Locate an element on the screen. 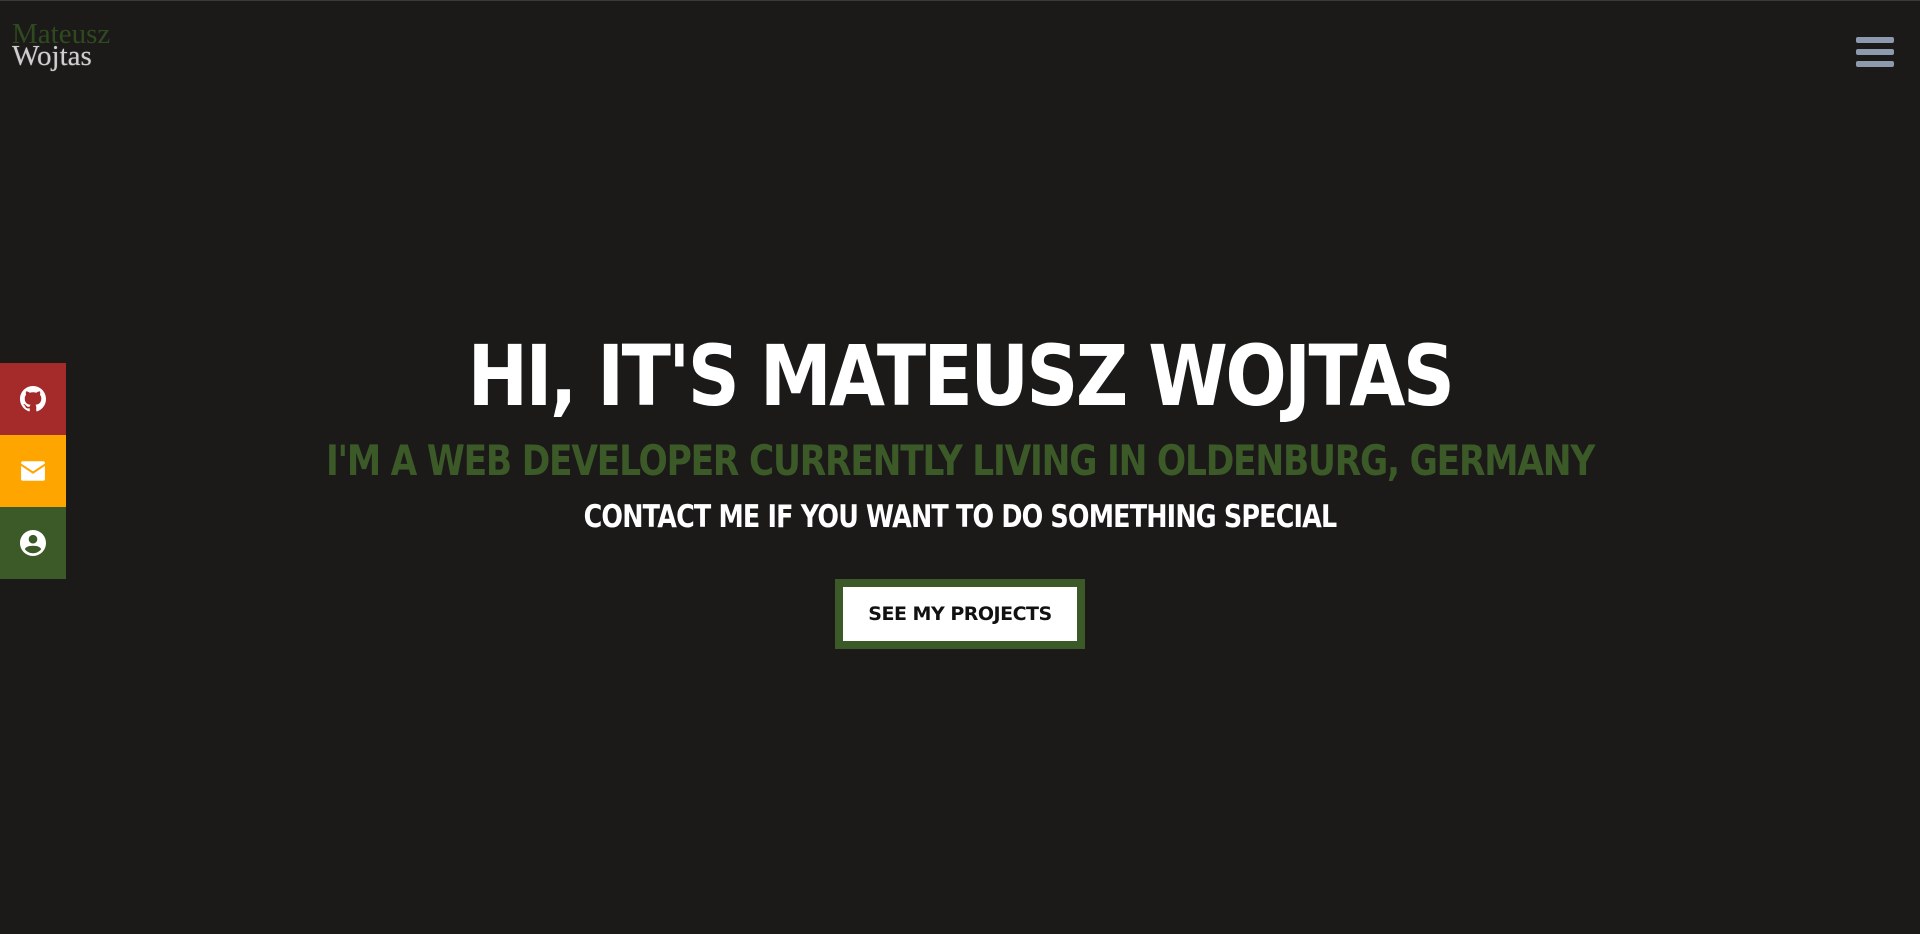  see-projects-button: See my projects is located at coordinates (960, 614).